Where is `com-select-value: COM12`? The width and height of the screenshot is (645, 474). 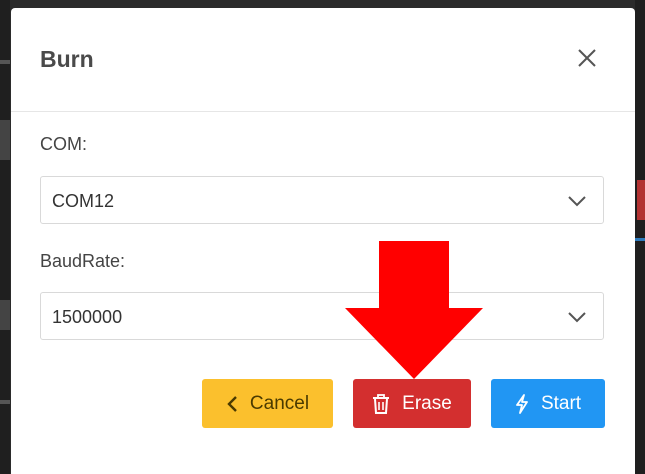 com-select-value: COM12 is located at coordinates (83, 201).